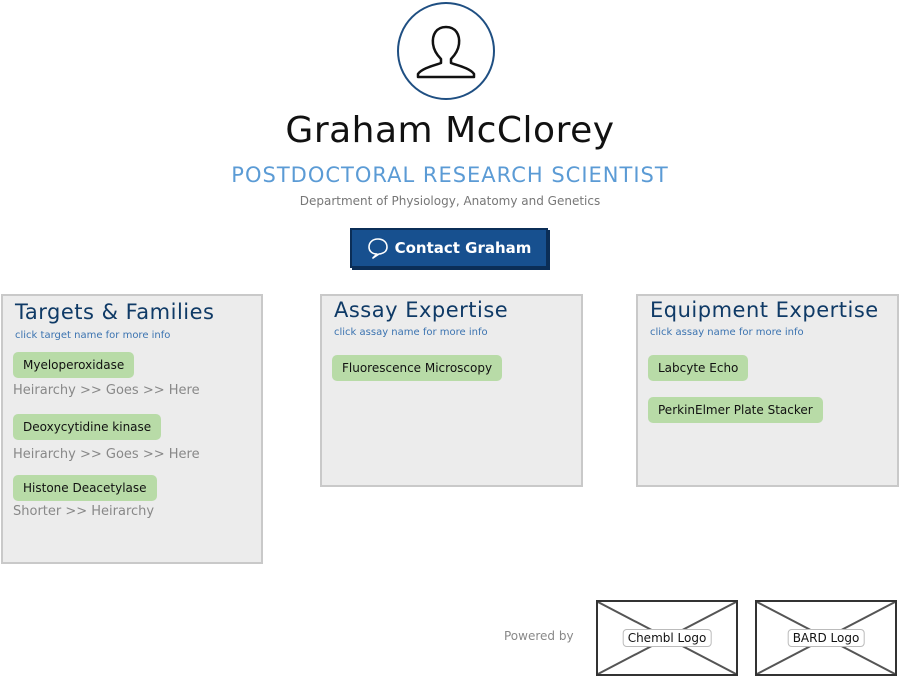  What do you see at coordinates (735, 410) in the screenshot?
I see `equipment-chip-perkinelmer-plate-stacker: PerkinElmer Plate Stacker` at bounding box center [735, 410].